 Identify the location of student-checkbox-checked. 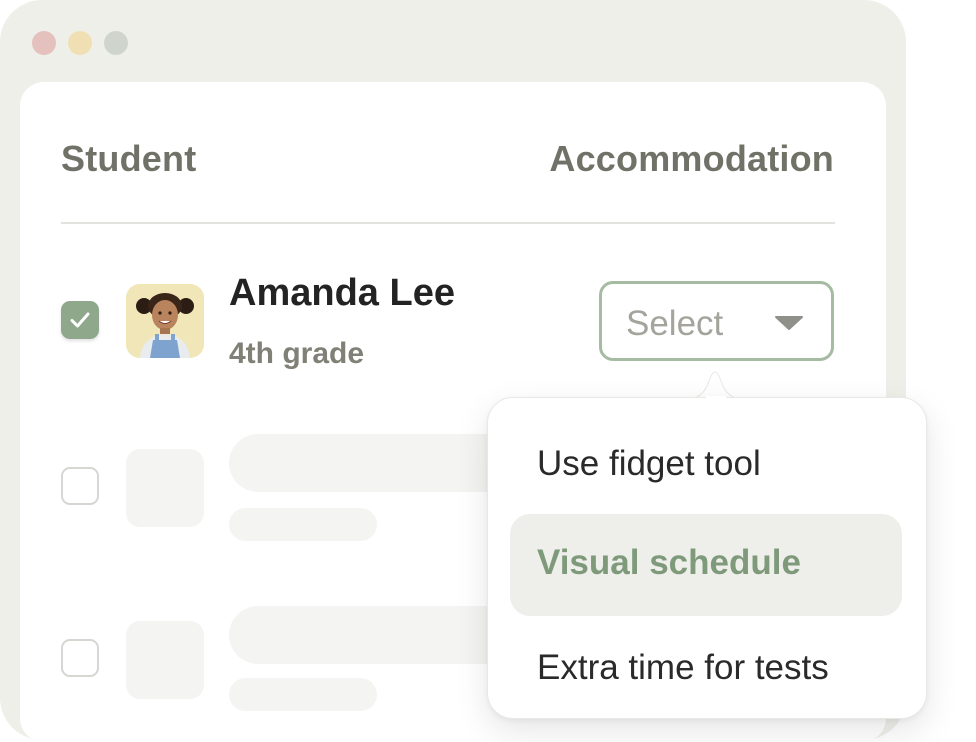
(80, 320).